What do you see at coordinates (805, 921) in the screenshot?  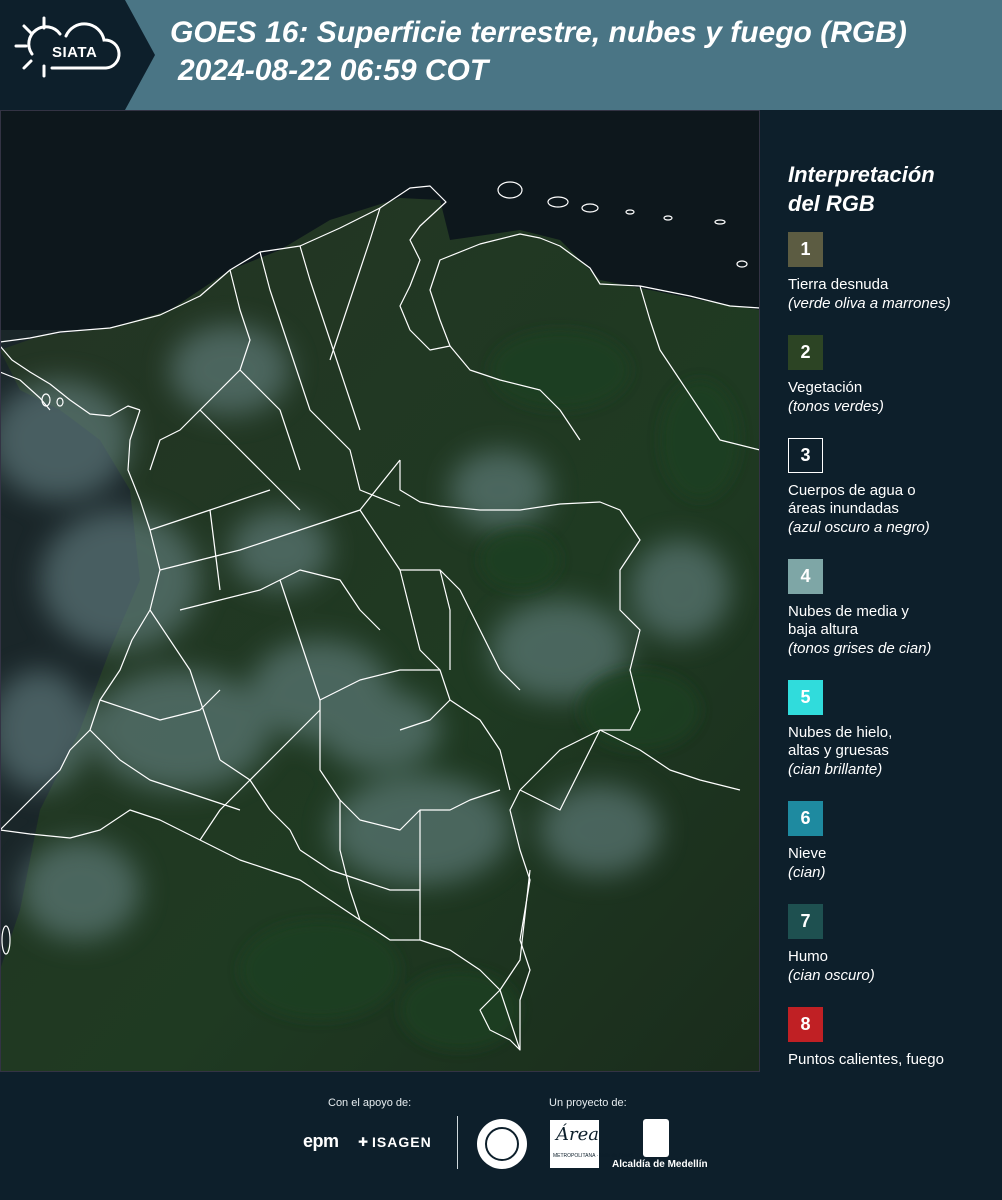 I see `legend-swatch: 7` at bounding box center [805, 921].